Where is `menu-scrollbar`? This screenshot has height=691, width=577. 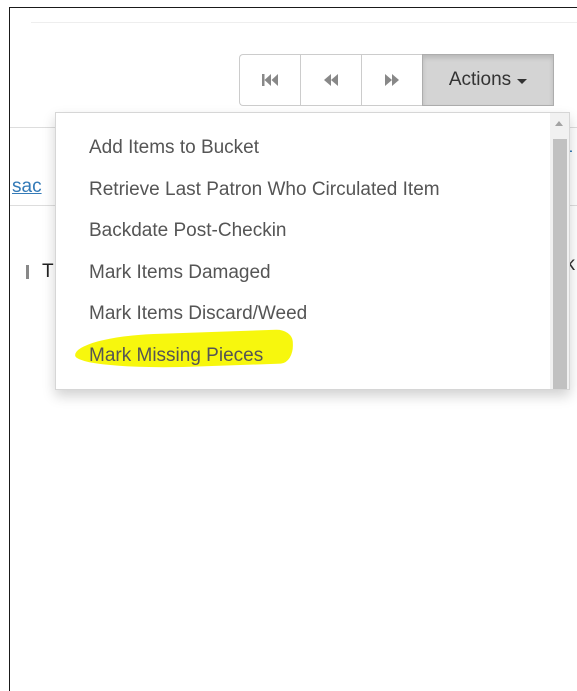 menu-scrollbar is located at coordinates (559, 251).